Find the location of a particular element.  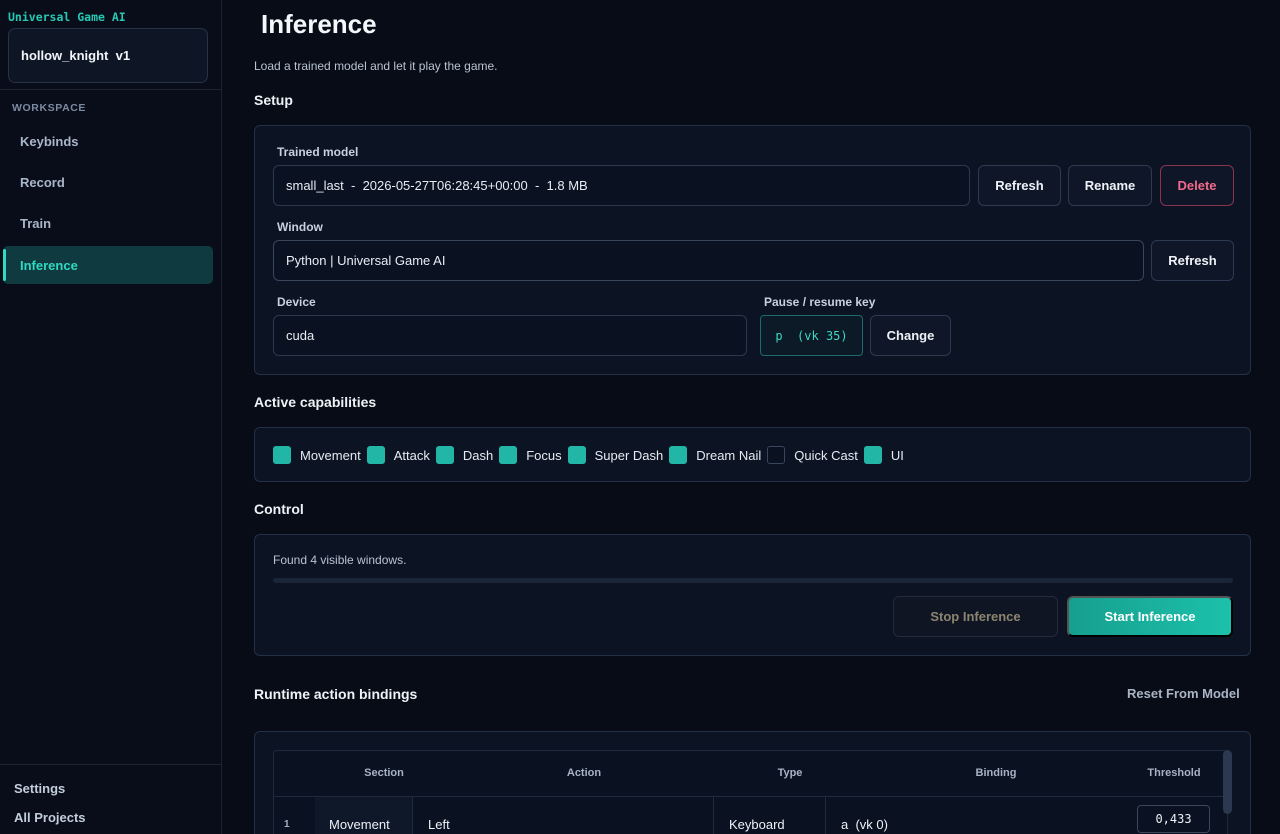

stop-inference-button: Stop Inference is located at coordinates (975, 616).